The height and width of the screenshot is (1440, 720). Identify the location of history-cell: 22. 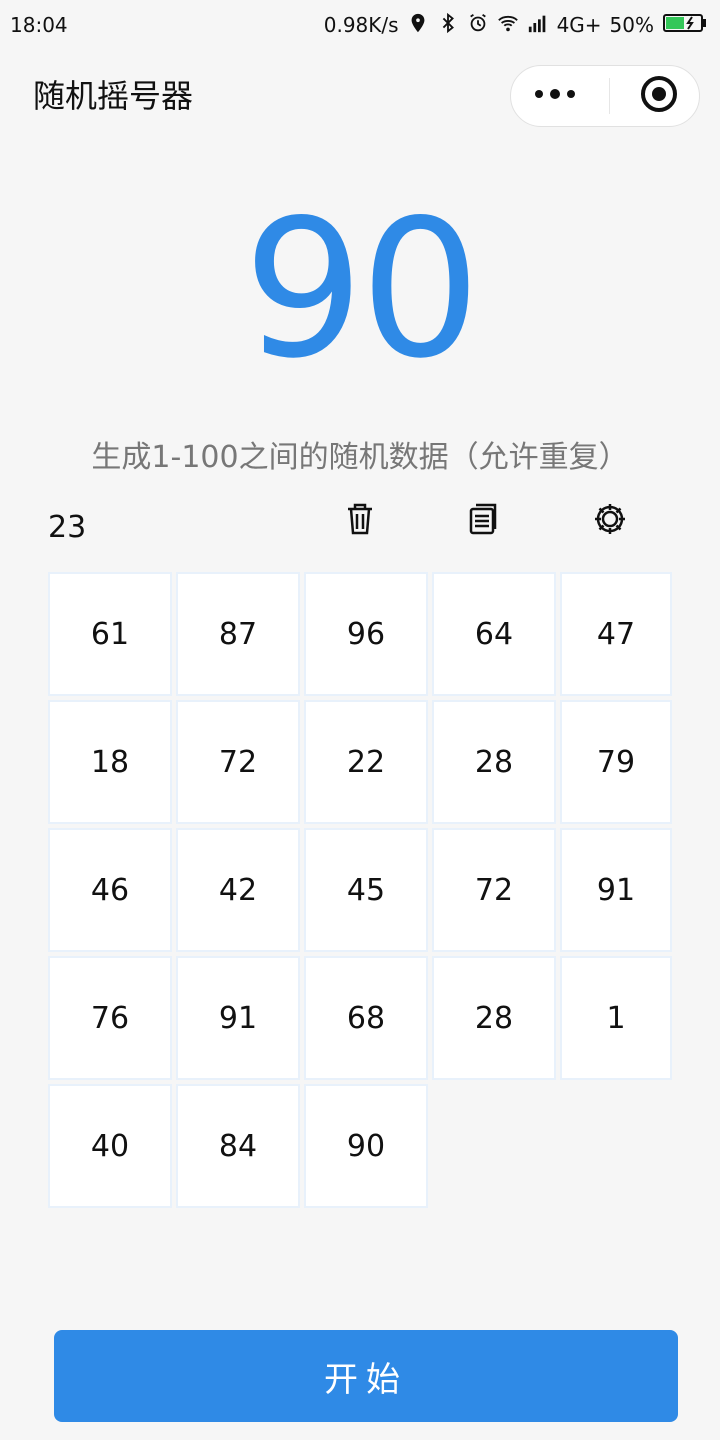
(366, 762).